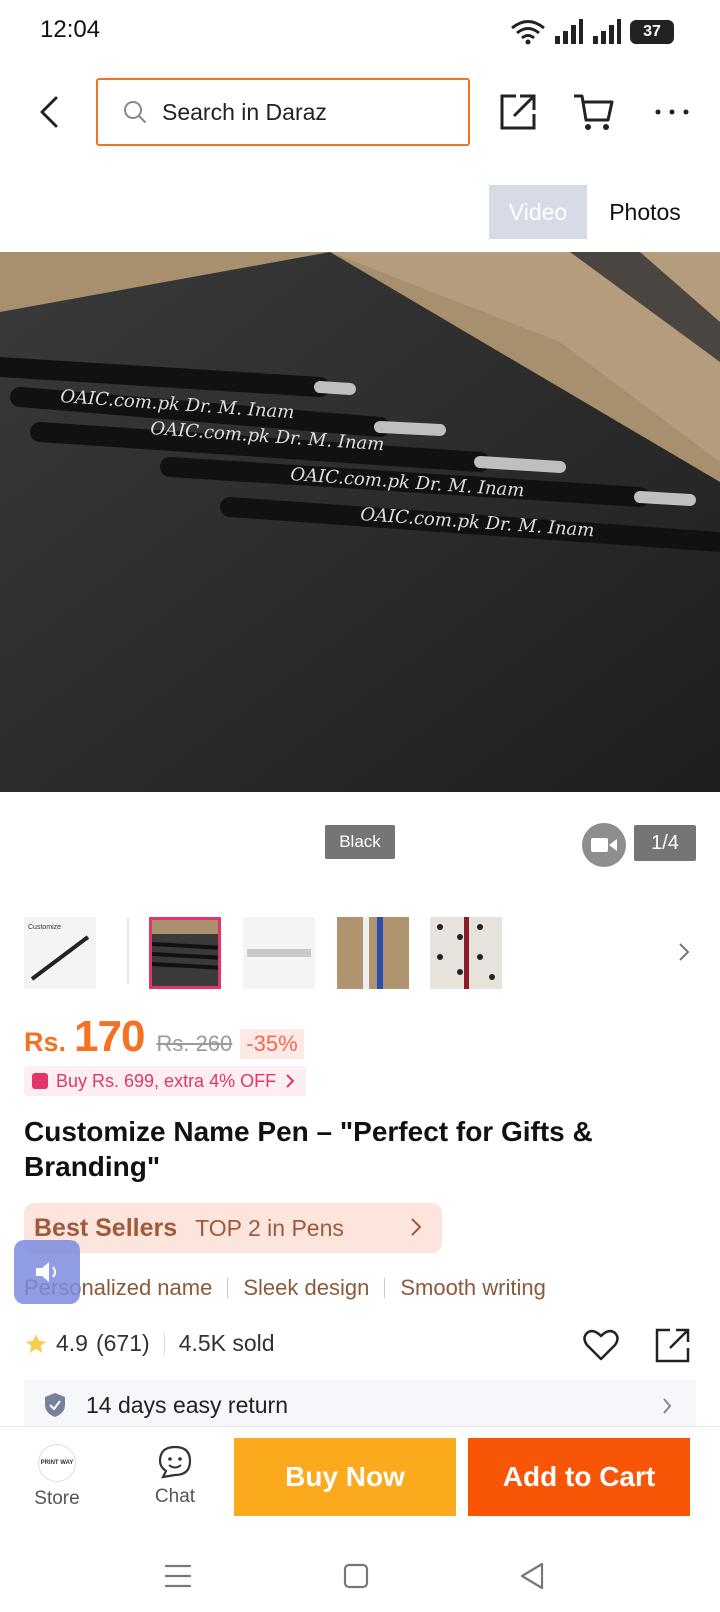 Image resolution: width=720 pixels, height=1612 pixels. I want to click on tab-photos: Photos, so click(645, 212).